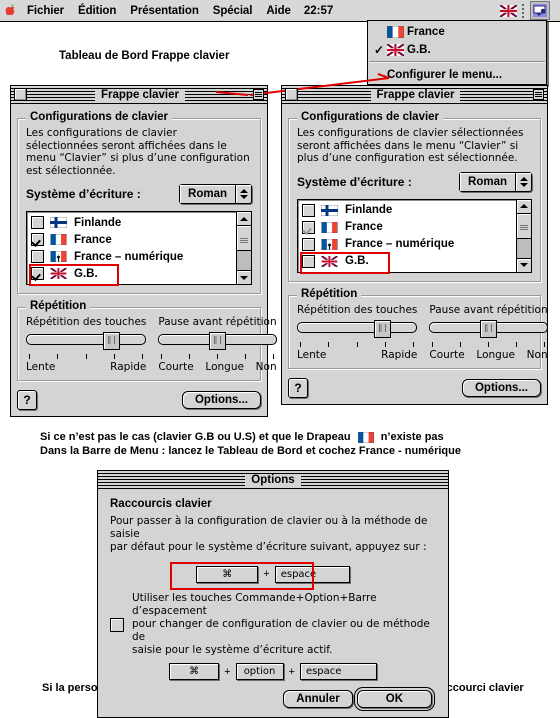  I want to click on help-button-label: ?, so click(298, 387).